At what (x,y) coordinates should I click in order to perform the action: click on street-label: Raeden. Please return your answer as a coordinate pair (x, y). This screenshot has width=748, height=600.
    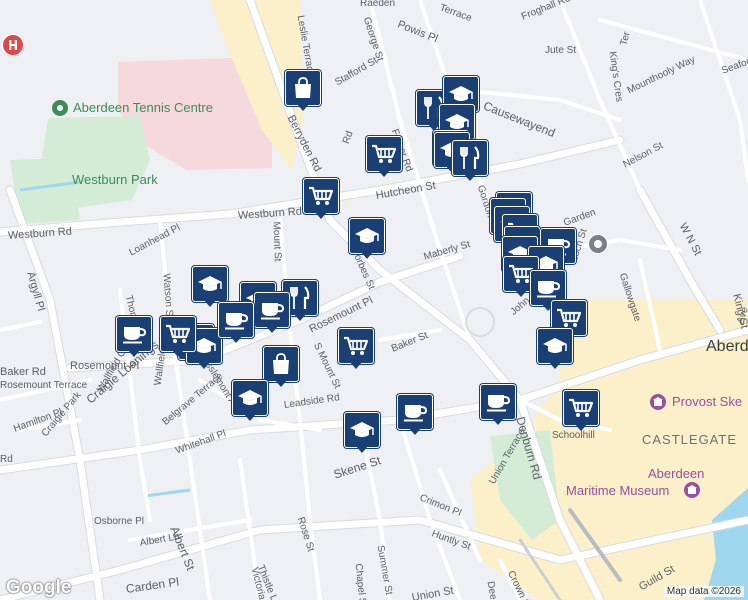
    Looking at the image, I should click on (378, 4).